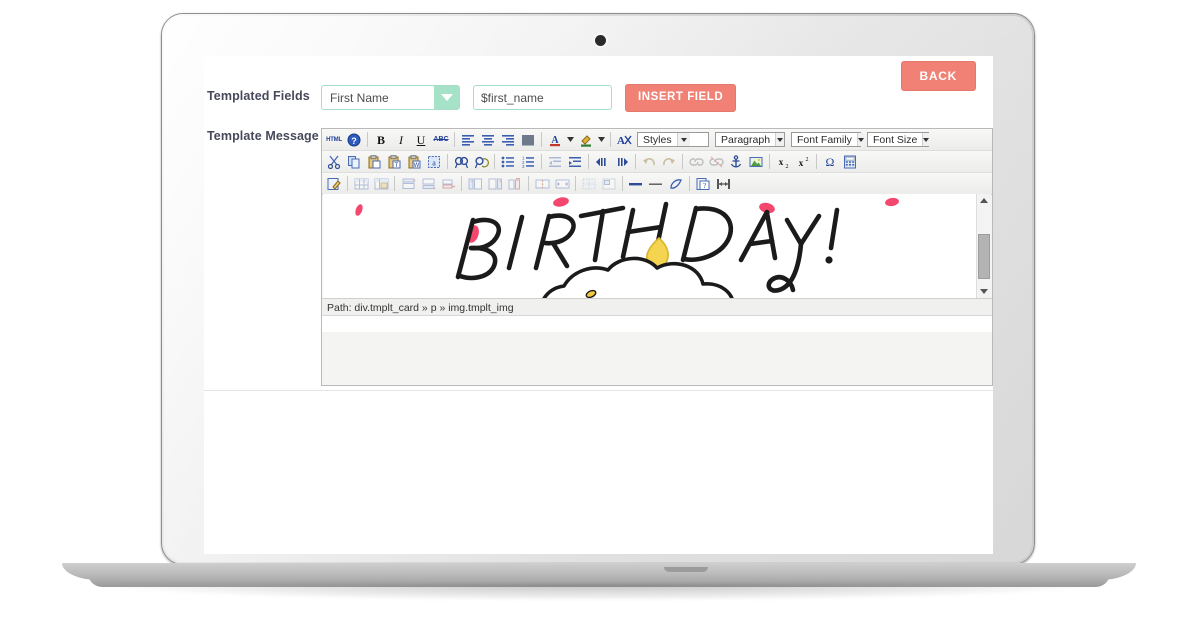  What do you see at coordinates (417, 166) in the screenshot?
I see `svg-text: W` at bounding box center [417, 166].